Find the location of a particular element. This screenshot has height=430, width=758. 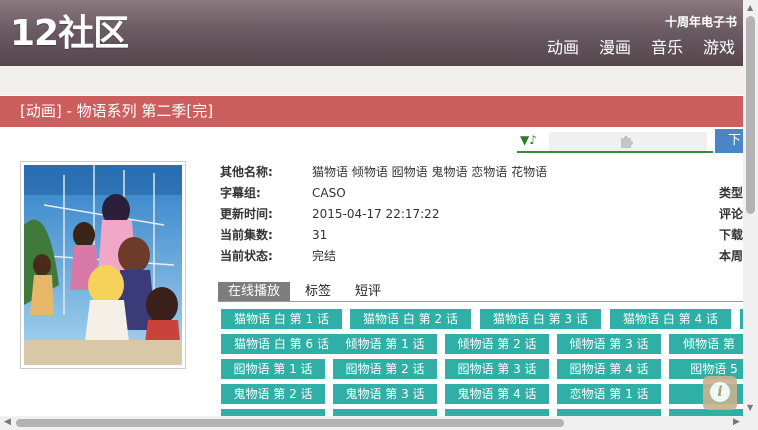

episode-button: 鬼物语 第 2 话 is located at coordinates (273, 394).